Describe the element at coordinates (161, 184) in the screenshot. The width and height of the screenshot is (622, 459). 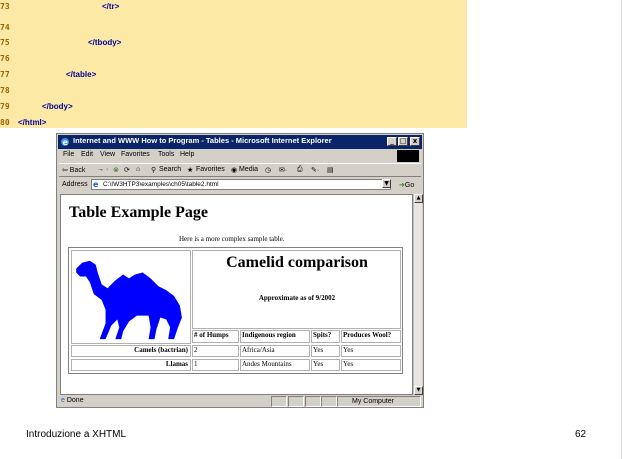
I see `address-value: C:\IW3HTP3\examples\ch05\table2.html` at that location.